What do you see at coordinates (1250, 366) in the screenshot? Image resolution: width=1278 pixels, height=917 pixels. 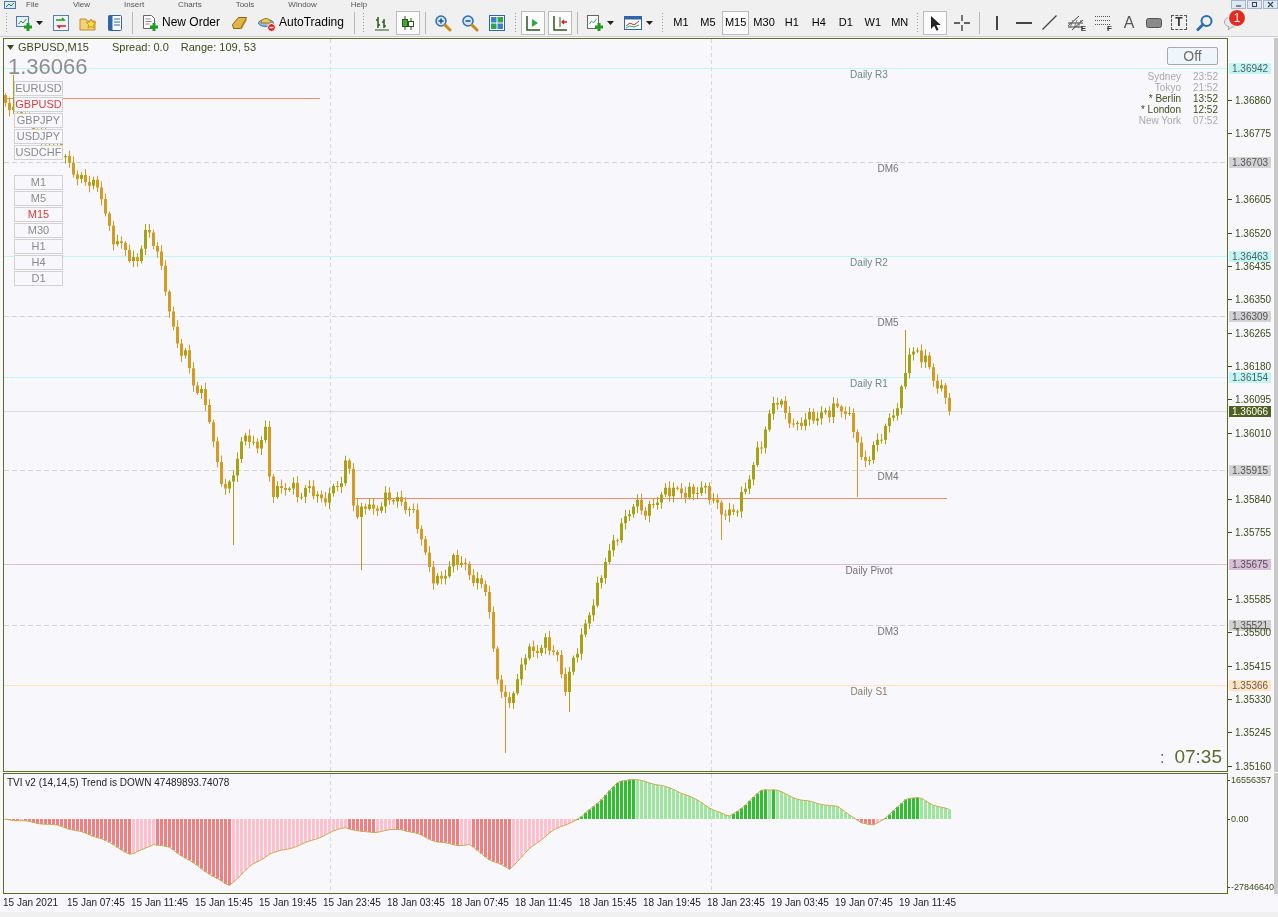 I see `price-tick: 1.36180` at bounding box center [1250, 366].